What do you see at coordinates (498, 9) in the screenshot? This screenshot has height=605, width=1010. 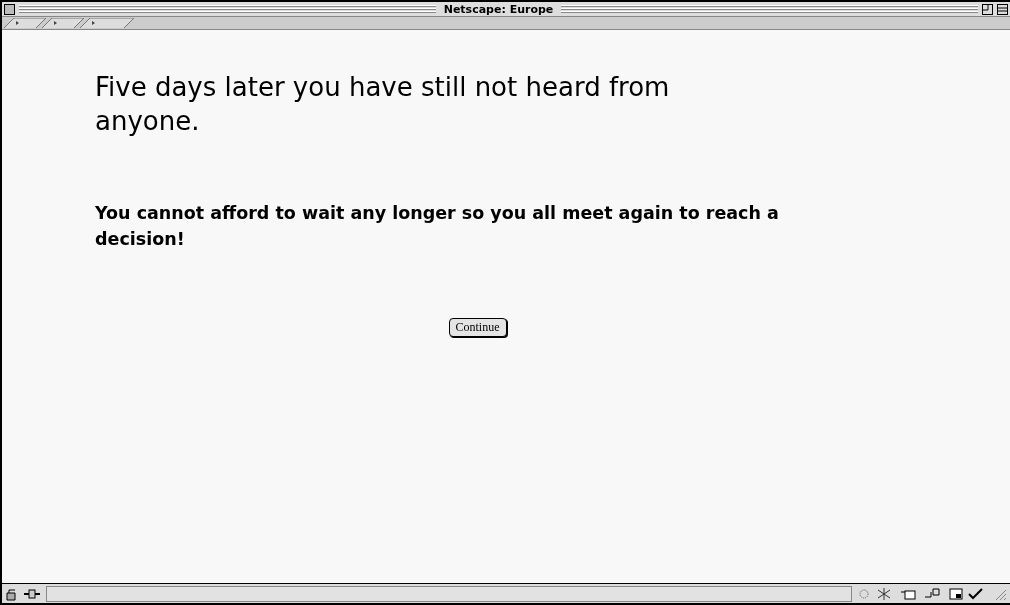 I see `window-title: Netscape: Europe` at bounding box center [498, 9].